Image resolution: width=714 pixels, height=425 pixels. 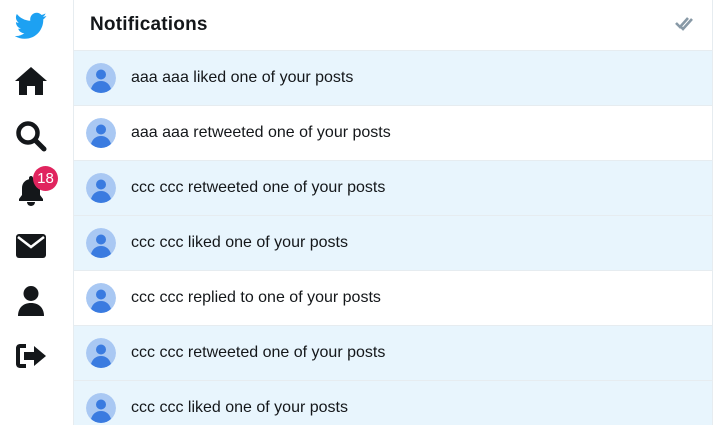 I want to click on twitter-bird-icon, so click(x=31, y=26).